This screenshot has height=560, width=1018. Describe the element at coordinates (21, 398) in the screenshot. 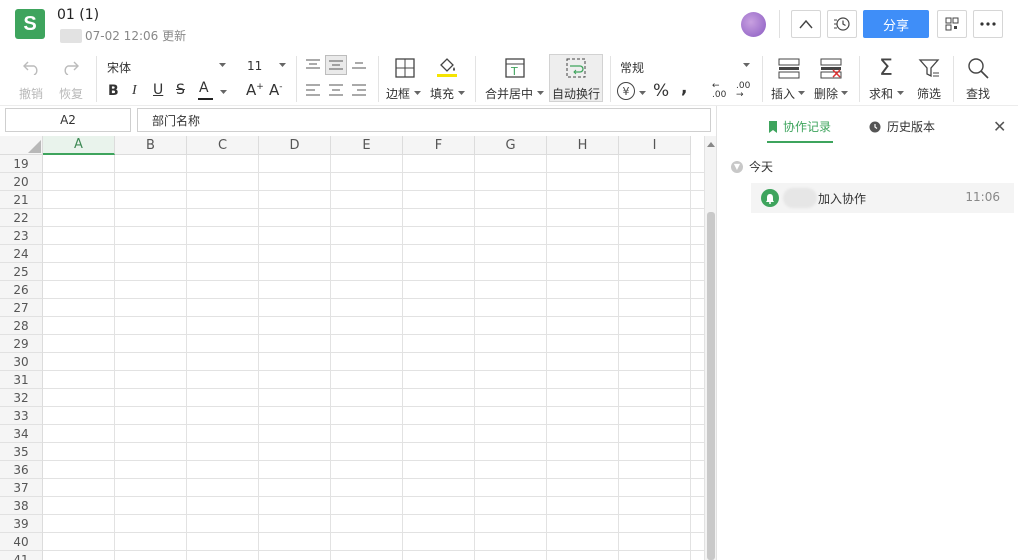

I see `row-header: 32` at that location.